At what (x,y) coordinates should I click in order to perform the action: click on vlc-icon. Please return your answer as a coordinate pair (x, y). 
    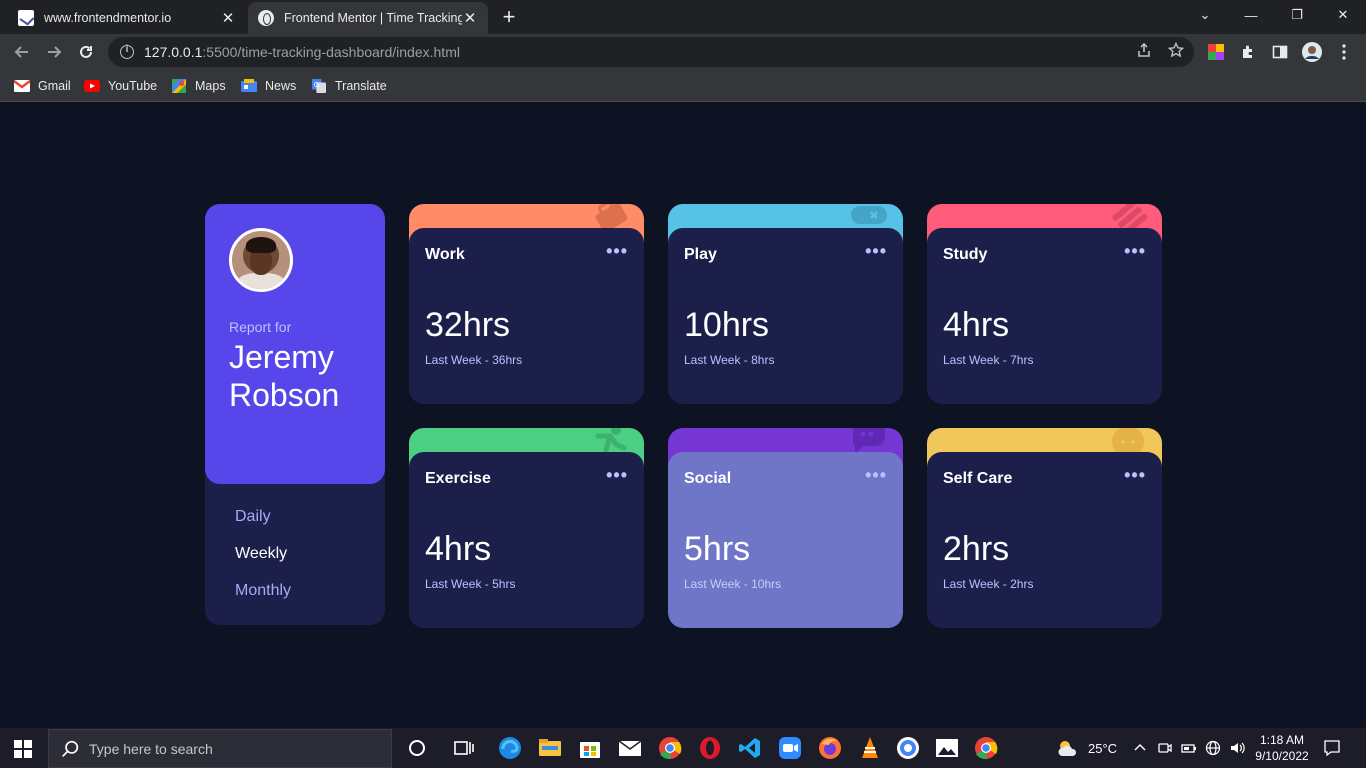
    Looking at the image, I should click on (870, 748).